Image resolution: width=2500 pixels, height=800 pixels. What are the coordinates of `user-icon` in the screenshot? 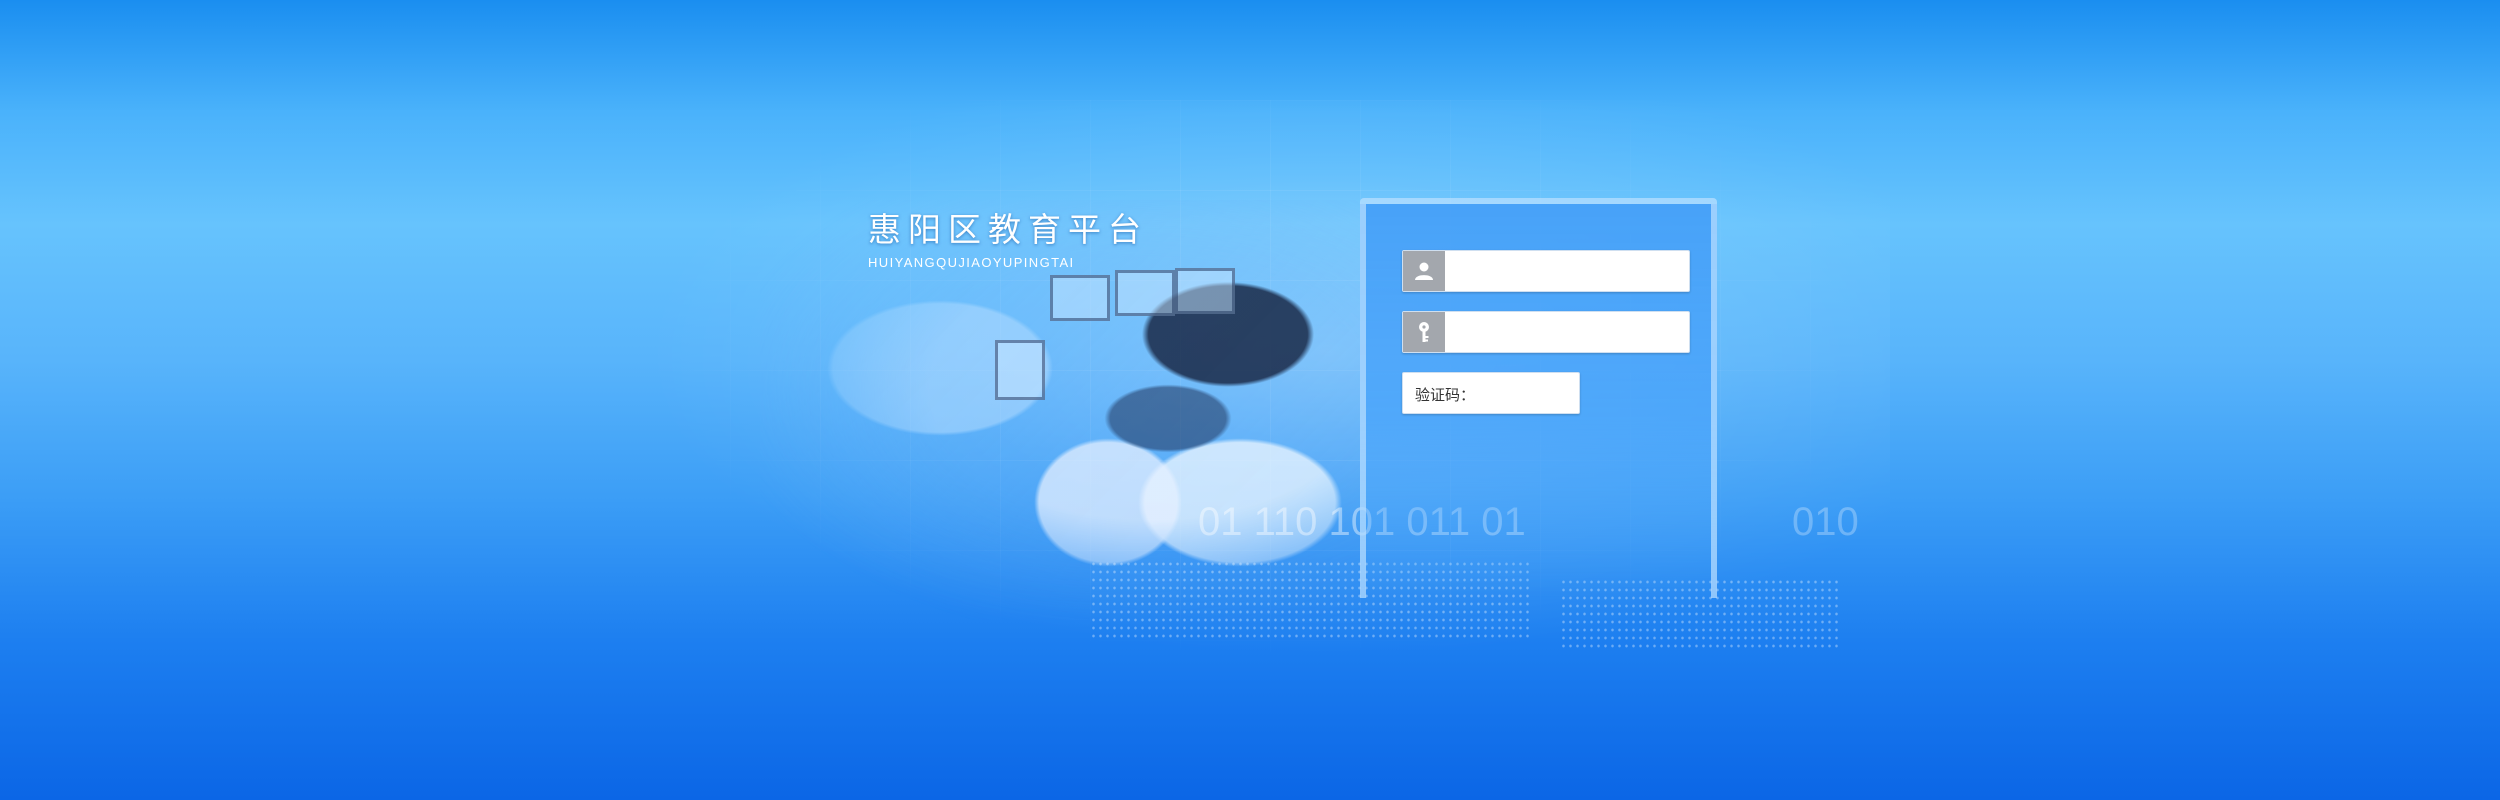 It's located at (1424, 271).